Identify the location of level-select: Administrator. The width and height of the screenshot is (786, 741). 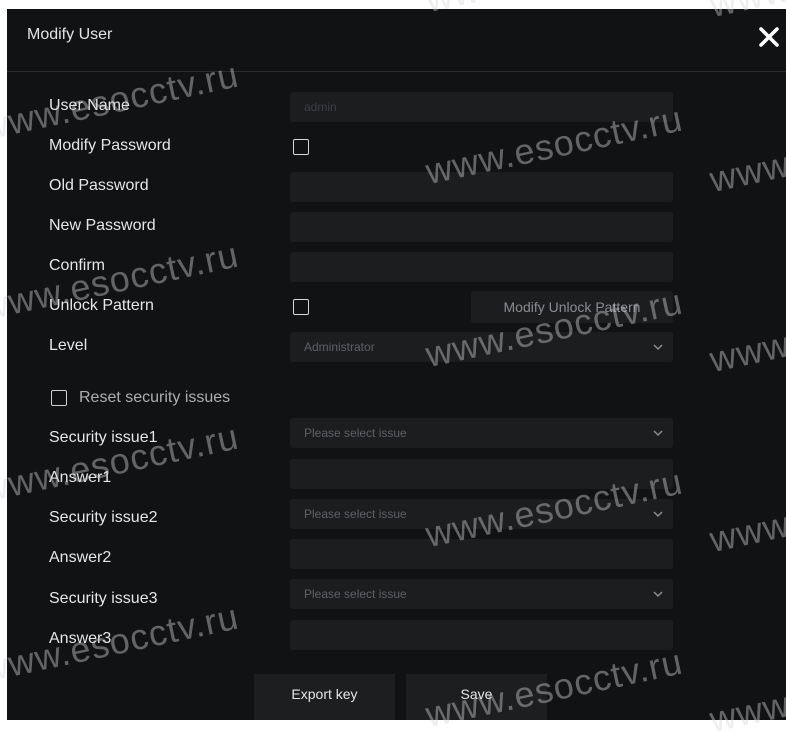
(481, 347).